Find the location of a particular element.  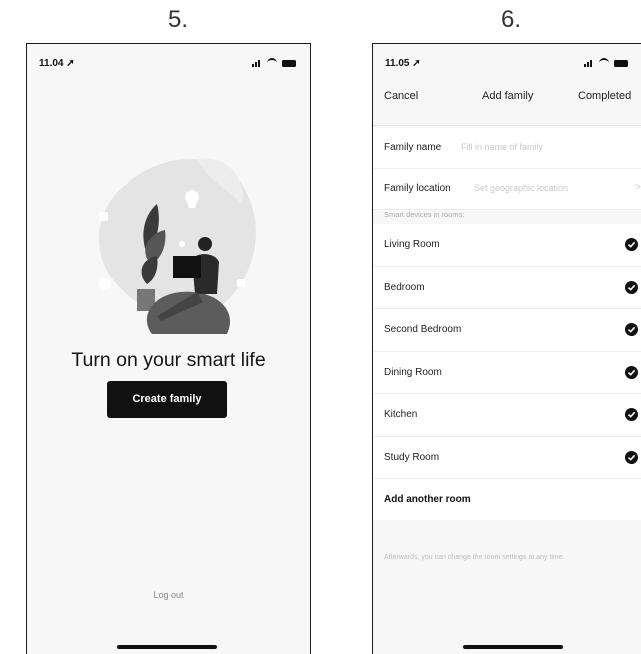

navigation-bar: Cancel Add family Completed is located at coordinates (507, 100).